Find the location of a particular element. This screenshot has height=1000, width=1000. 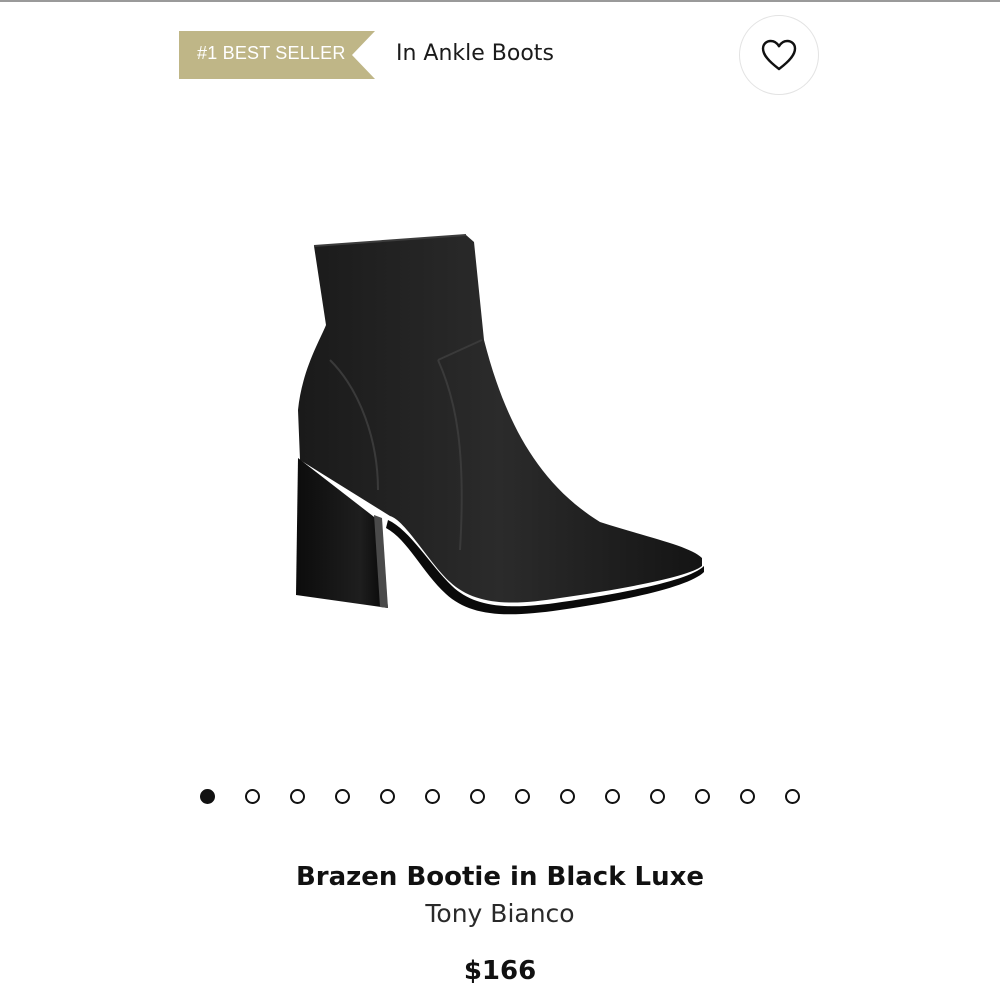

heart-icon is located at coordinates (779, 55).